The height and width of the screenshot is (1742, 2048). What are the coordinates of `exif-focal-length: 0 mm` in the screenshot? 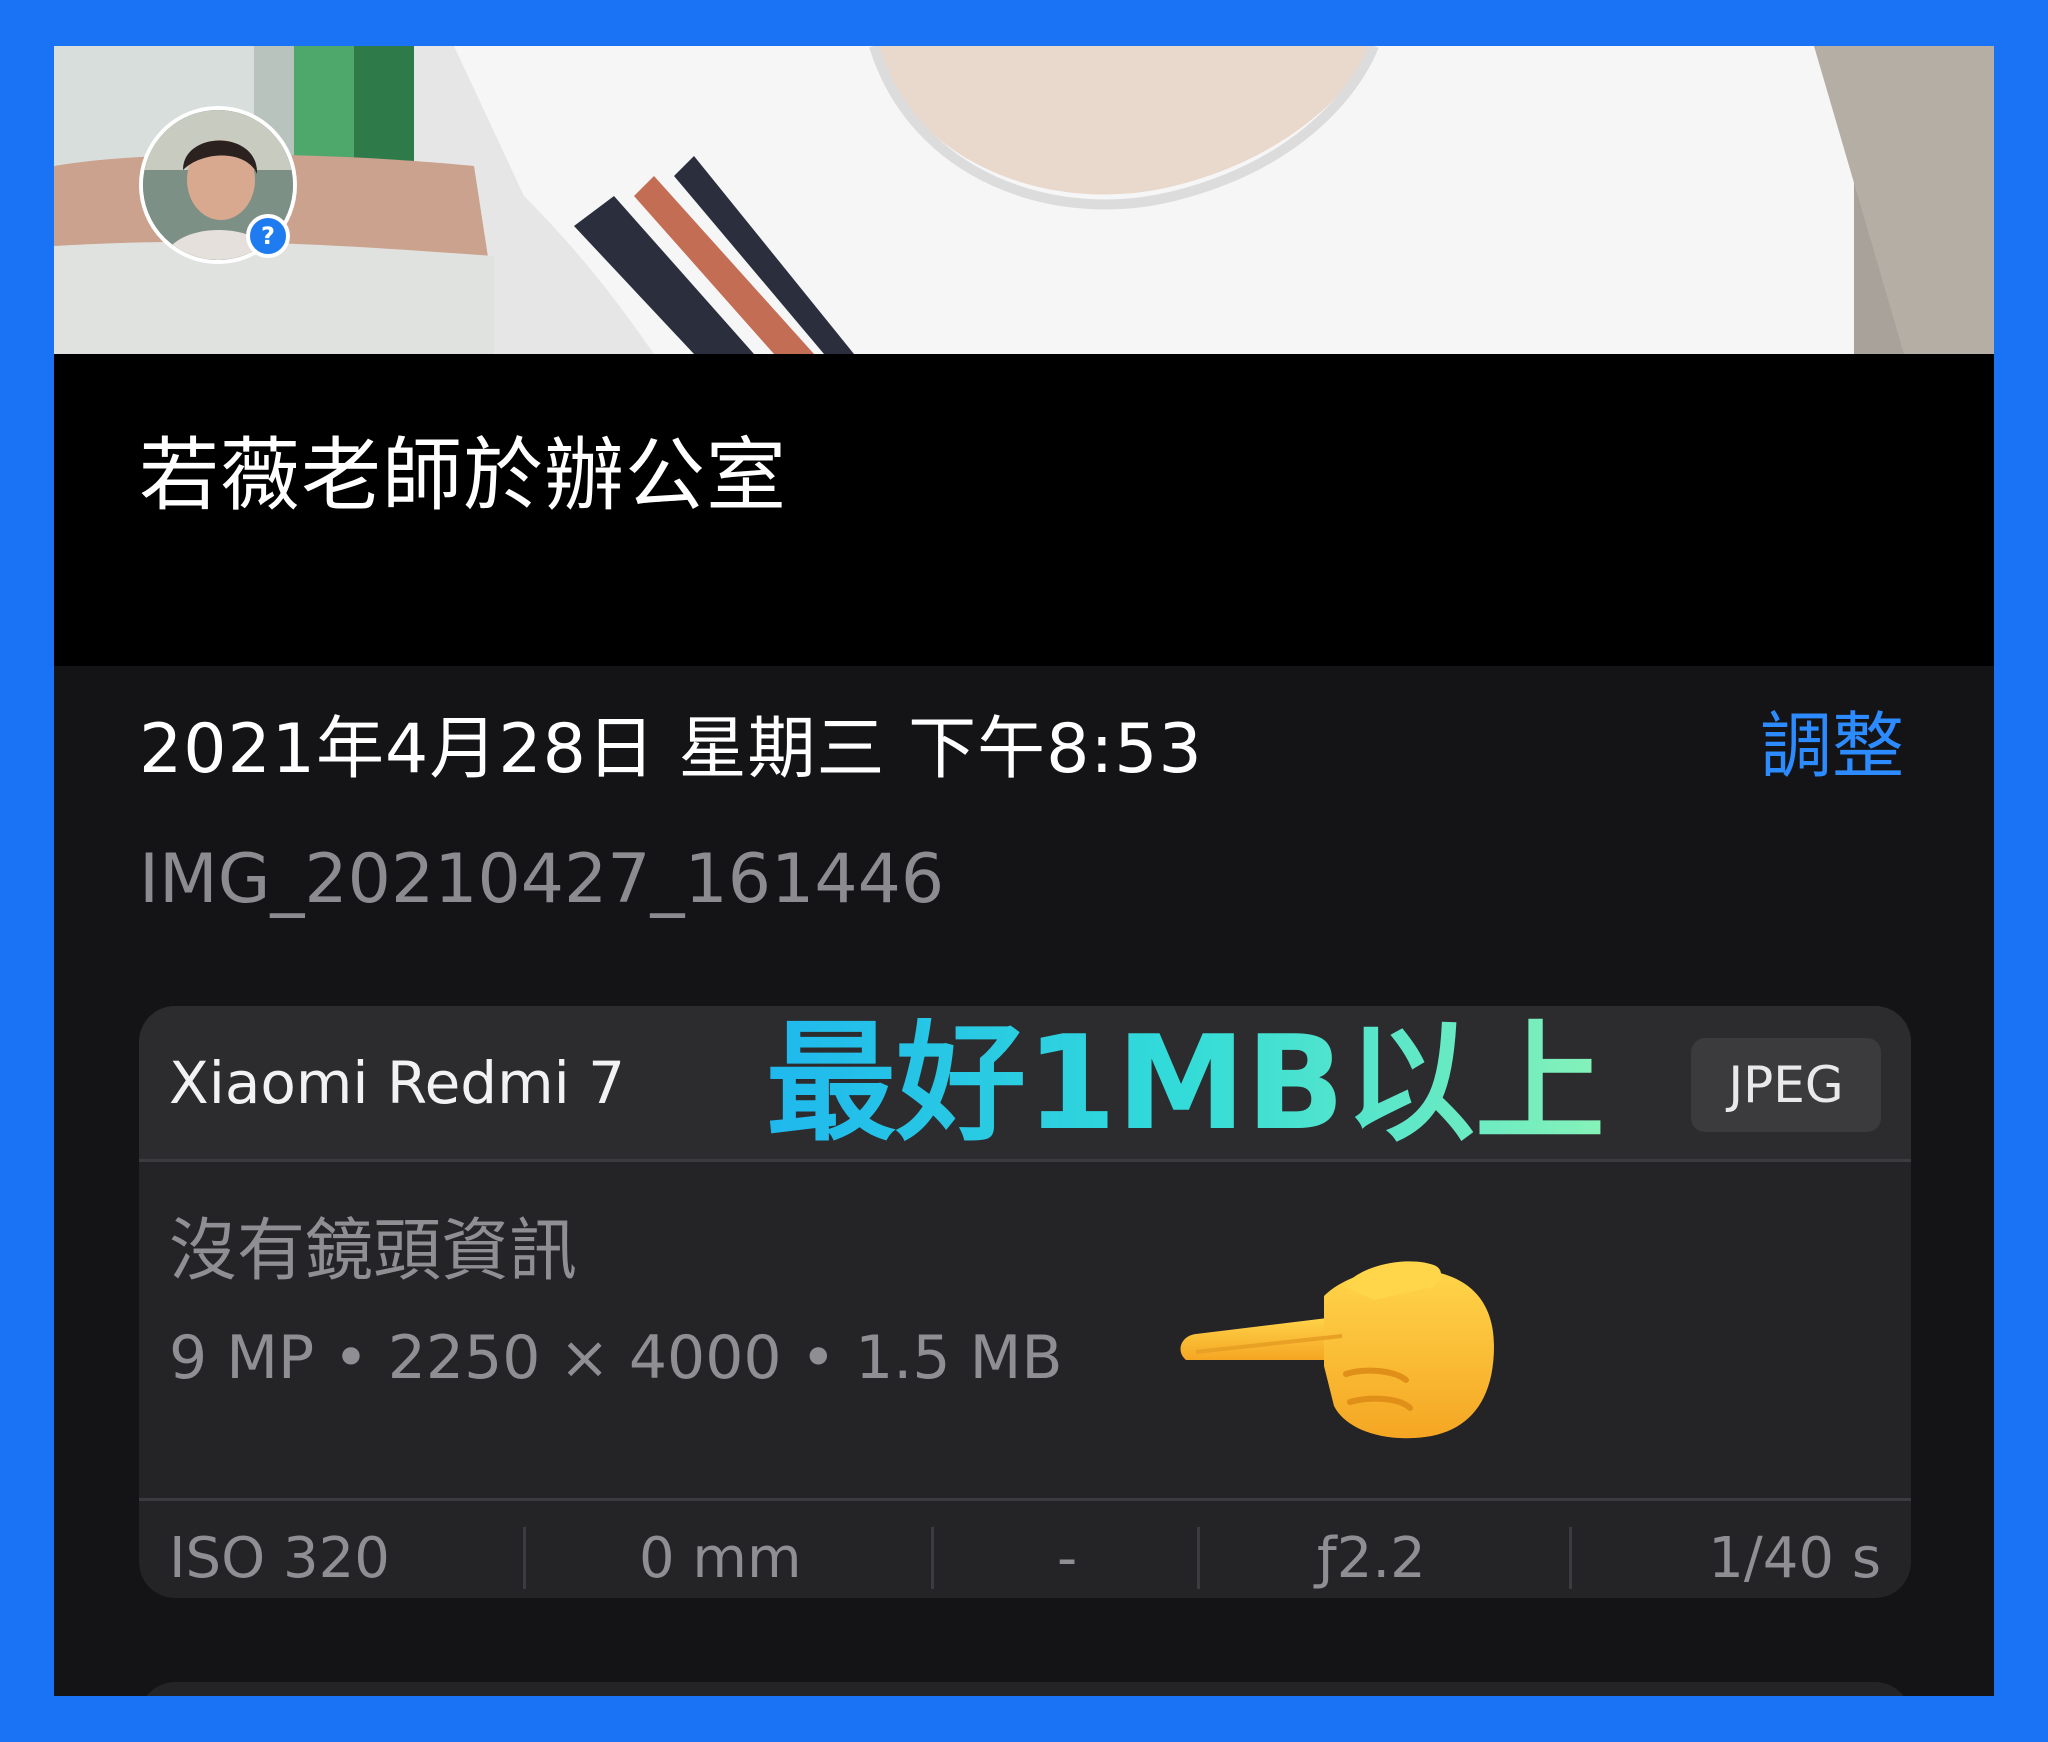 It's located at (720, 1558).